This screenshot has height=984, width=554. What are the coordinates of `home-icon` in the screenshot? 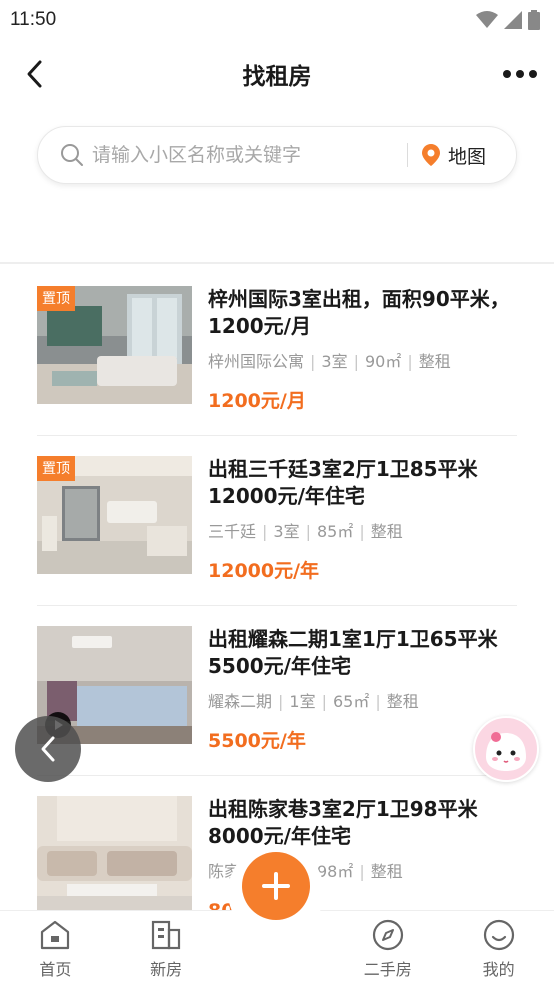 It's located at (55, 935).